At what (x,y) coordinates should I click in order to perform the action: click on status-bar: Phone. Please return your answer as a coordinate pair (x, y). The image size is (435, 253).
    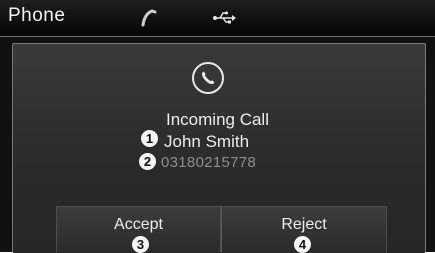
    Looking at the image, I should click on (217, 18).